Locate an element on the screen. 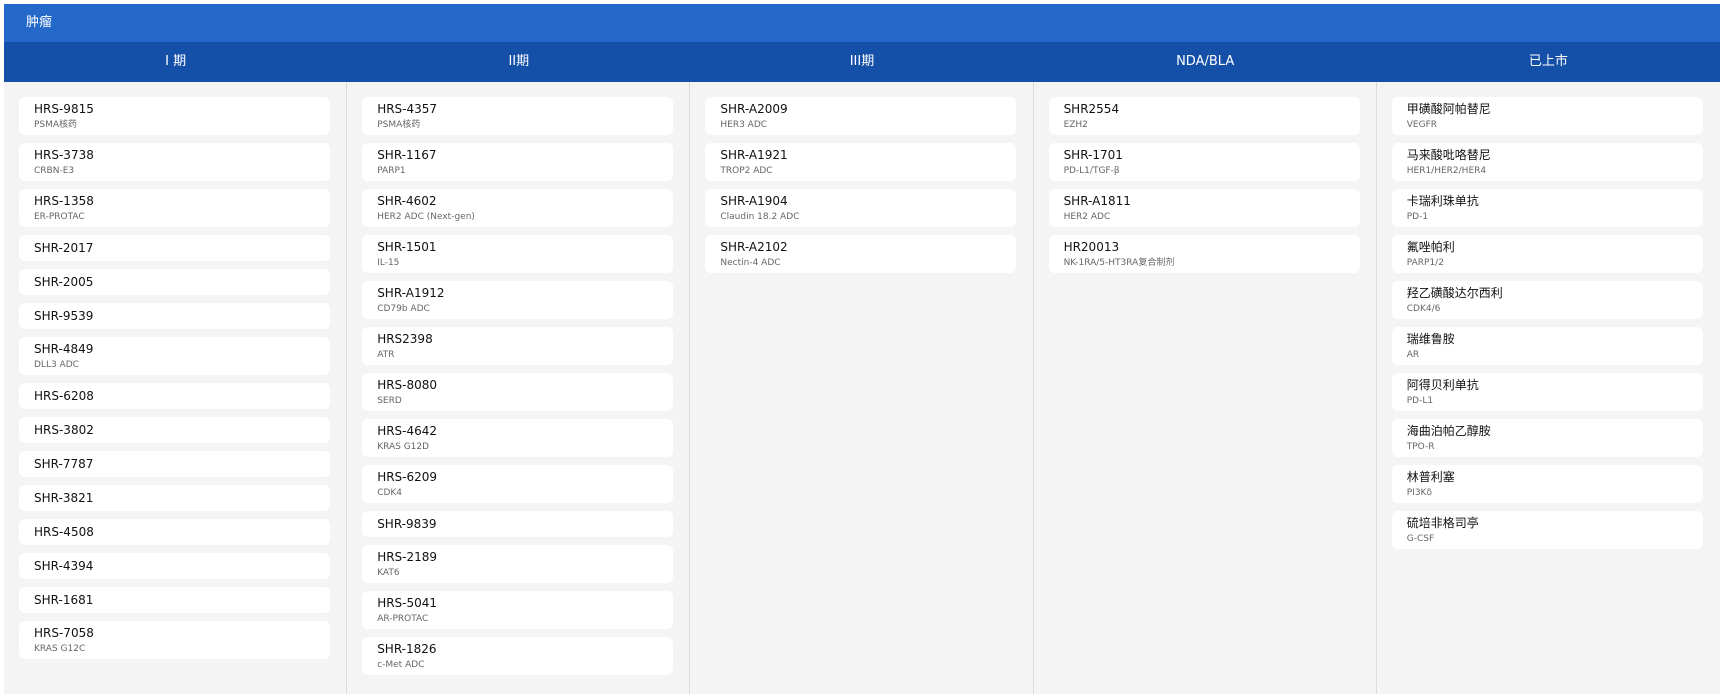 This screenshot has width=1723, height=697. drug-card: 林普利塞 PI3Kδ is located at coordinates (1547, 484).